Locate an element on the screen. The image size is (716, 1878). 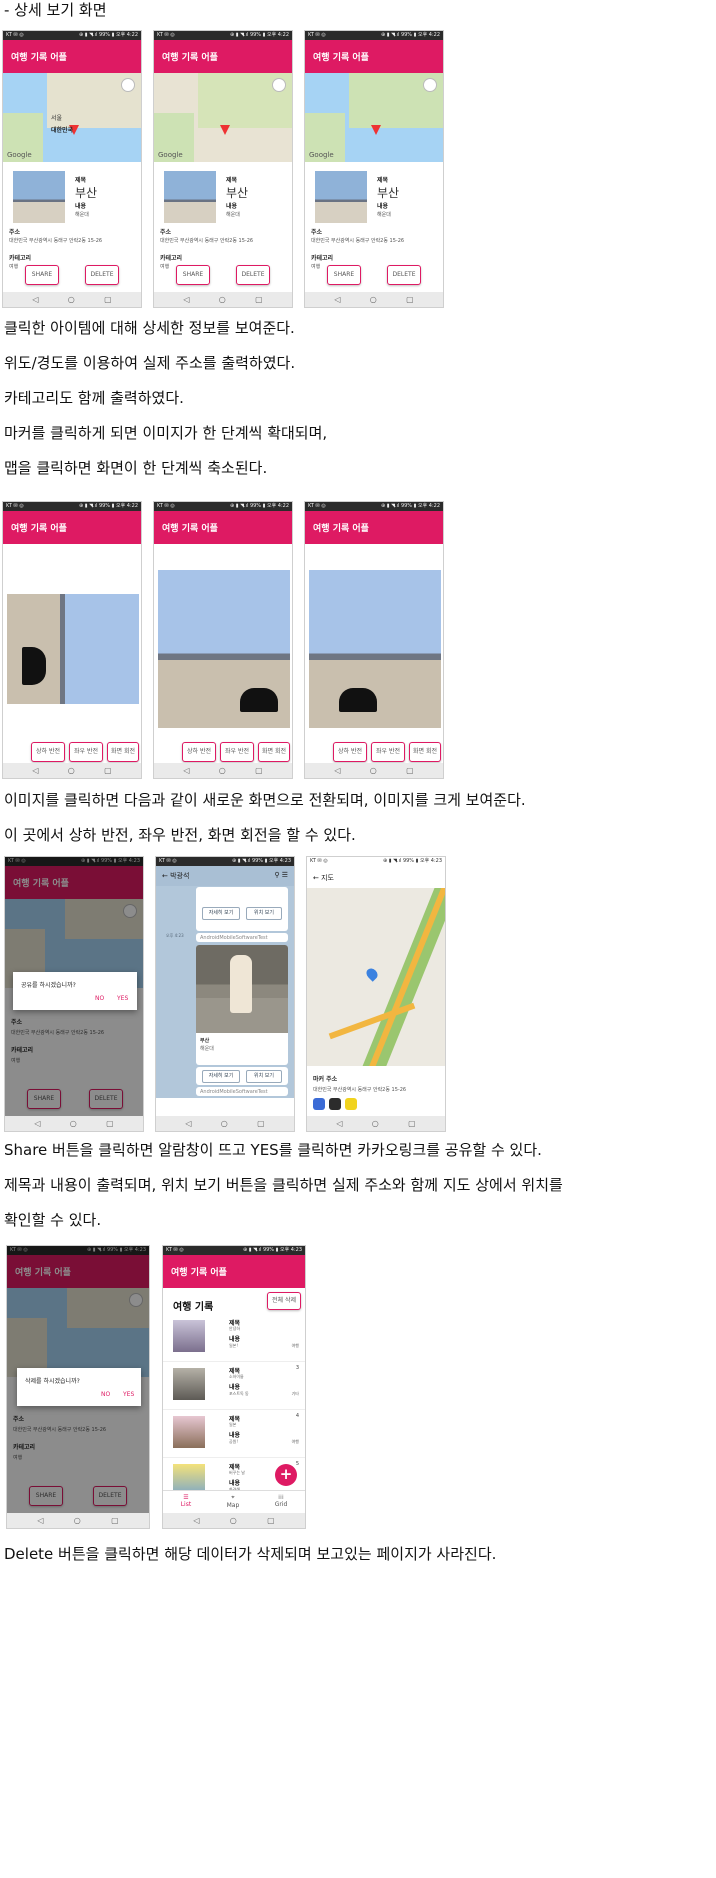
detail-category: 여행 is located at coordinates (14, 267).